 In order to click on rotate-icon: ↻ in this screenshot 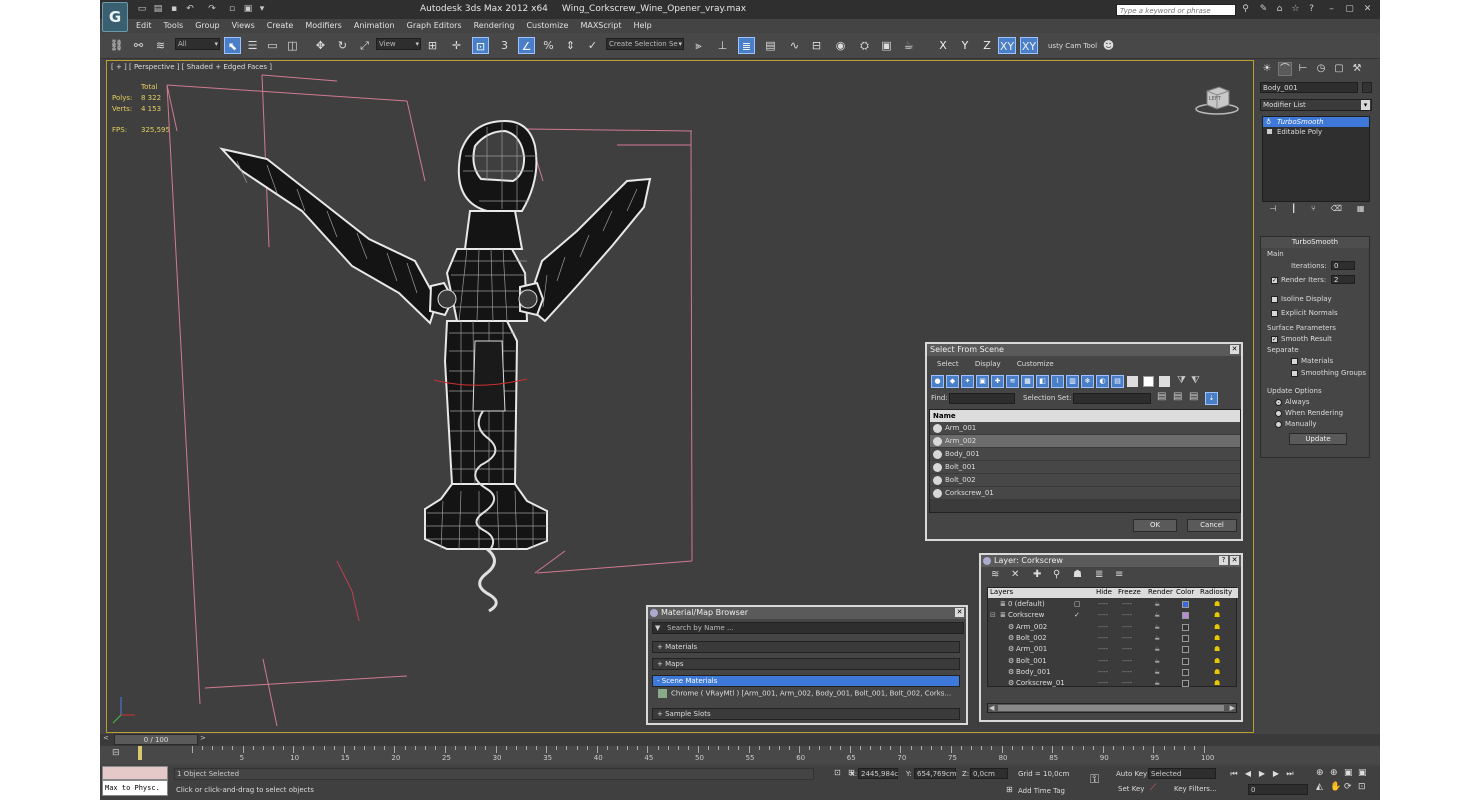, I will do `click(342, 45)`.